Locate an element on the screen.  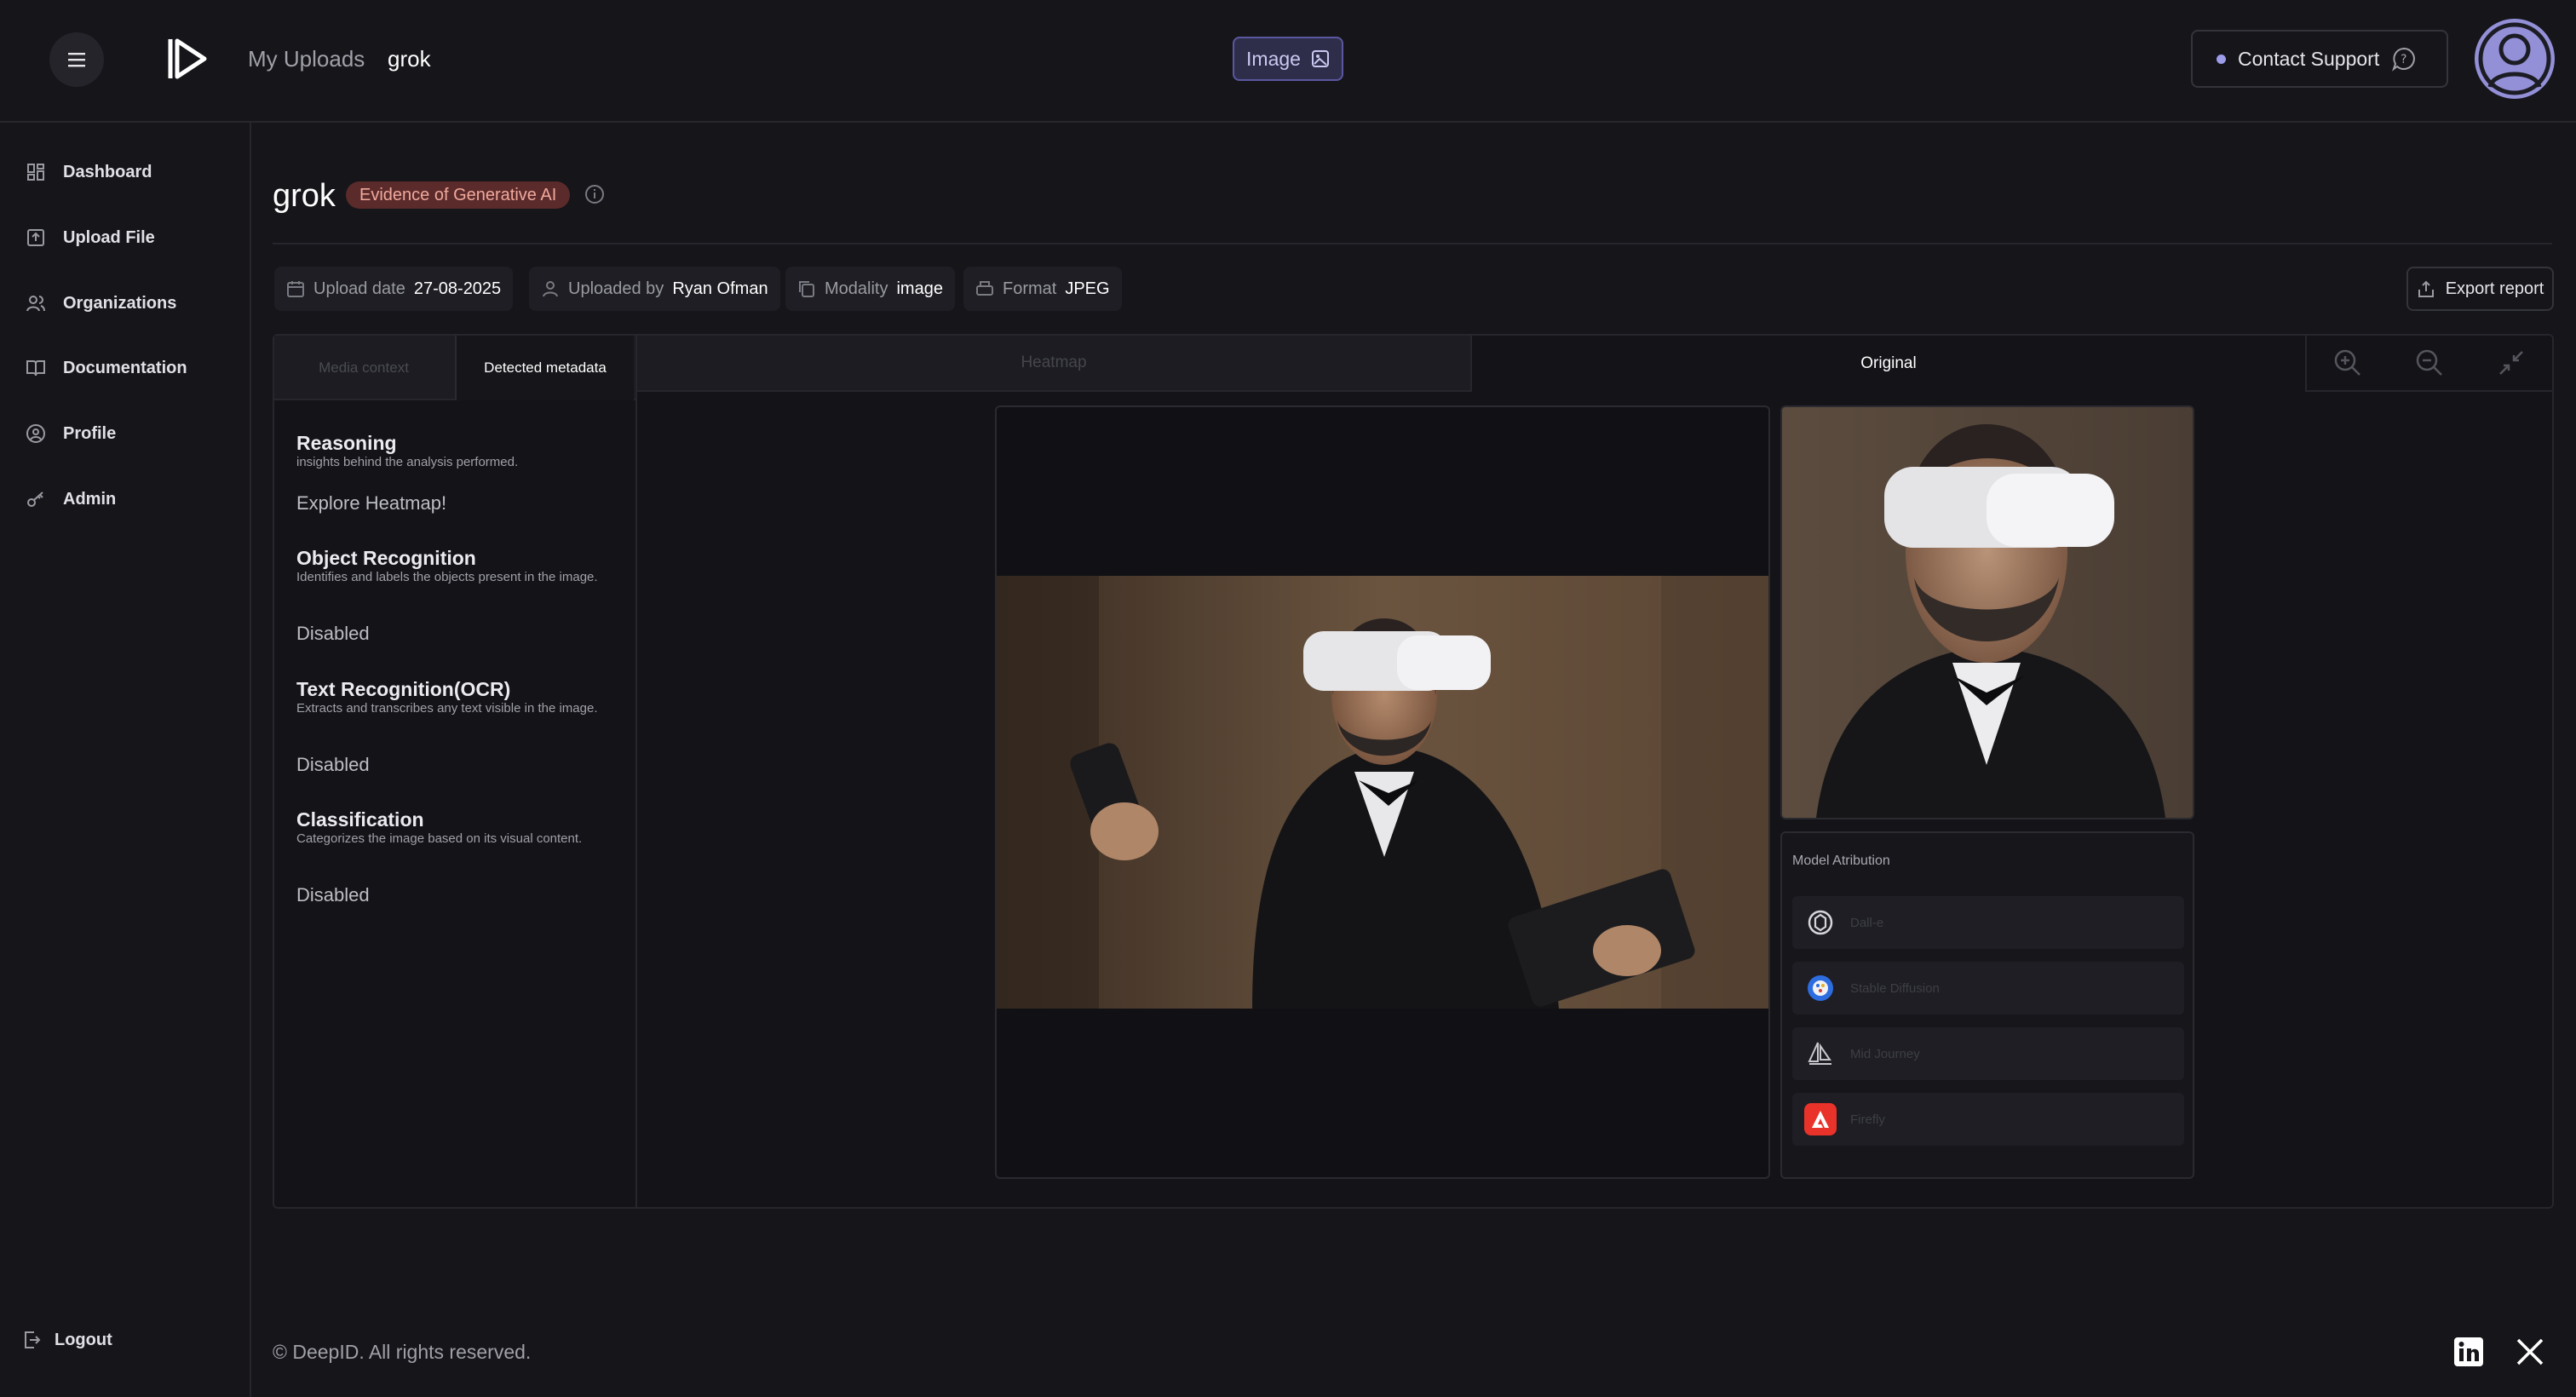
section-description: insights behind the analysis performed. is located at coordinates (408, 462).